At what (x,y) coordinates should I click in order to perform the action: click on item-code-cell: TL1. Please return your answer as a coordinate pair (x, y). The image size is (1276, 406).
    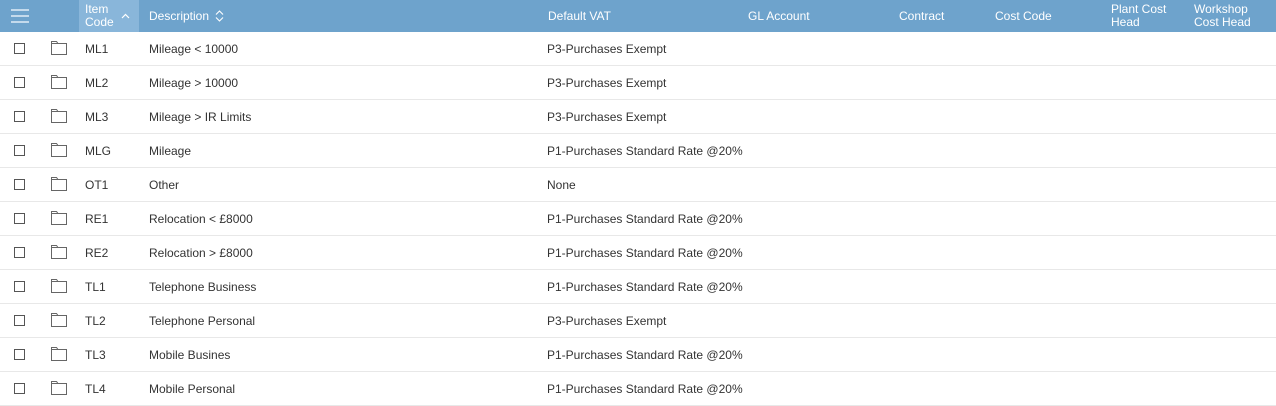
    Looking at the image, I should click on (95, 286).